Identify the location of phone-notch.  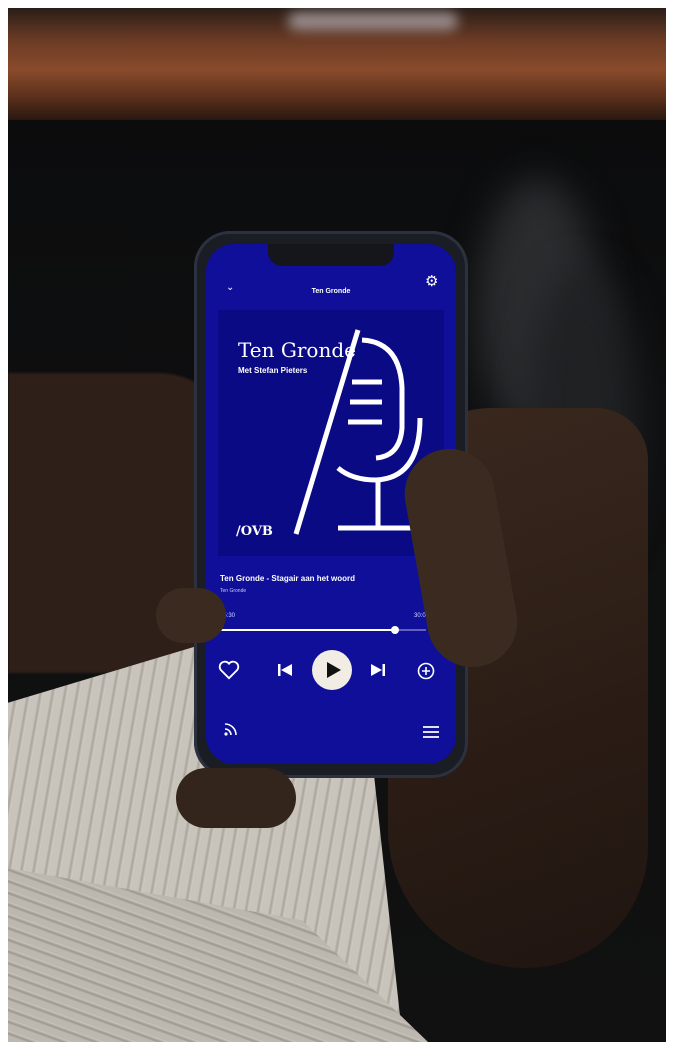
(331, 255).